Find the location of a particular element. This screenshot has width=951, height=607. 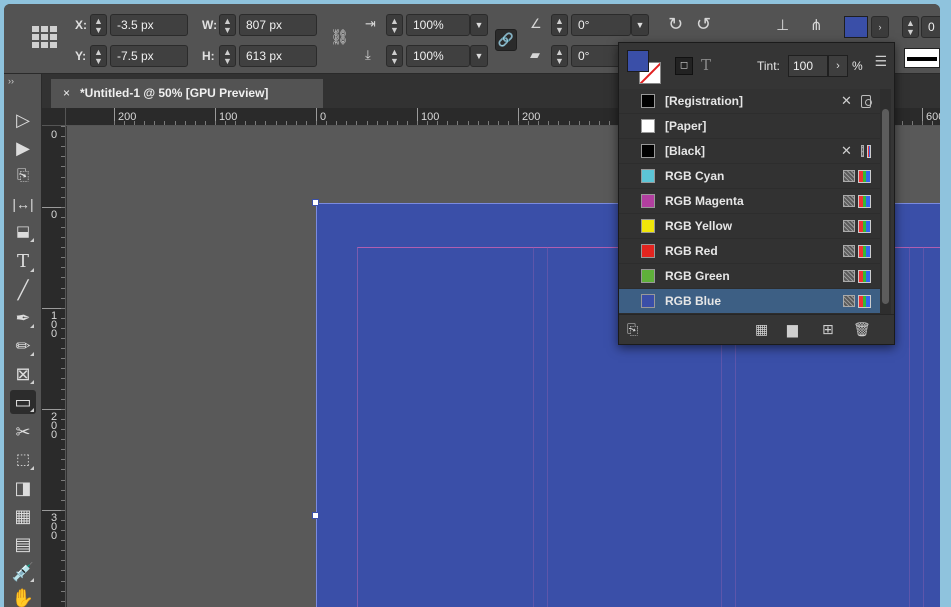

rectangle-frame-tool-icon: ⊠ is located at coordinates (23, 374).